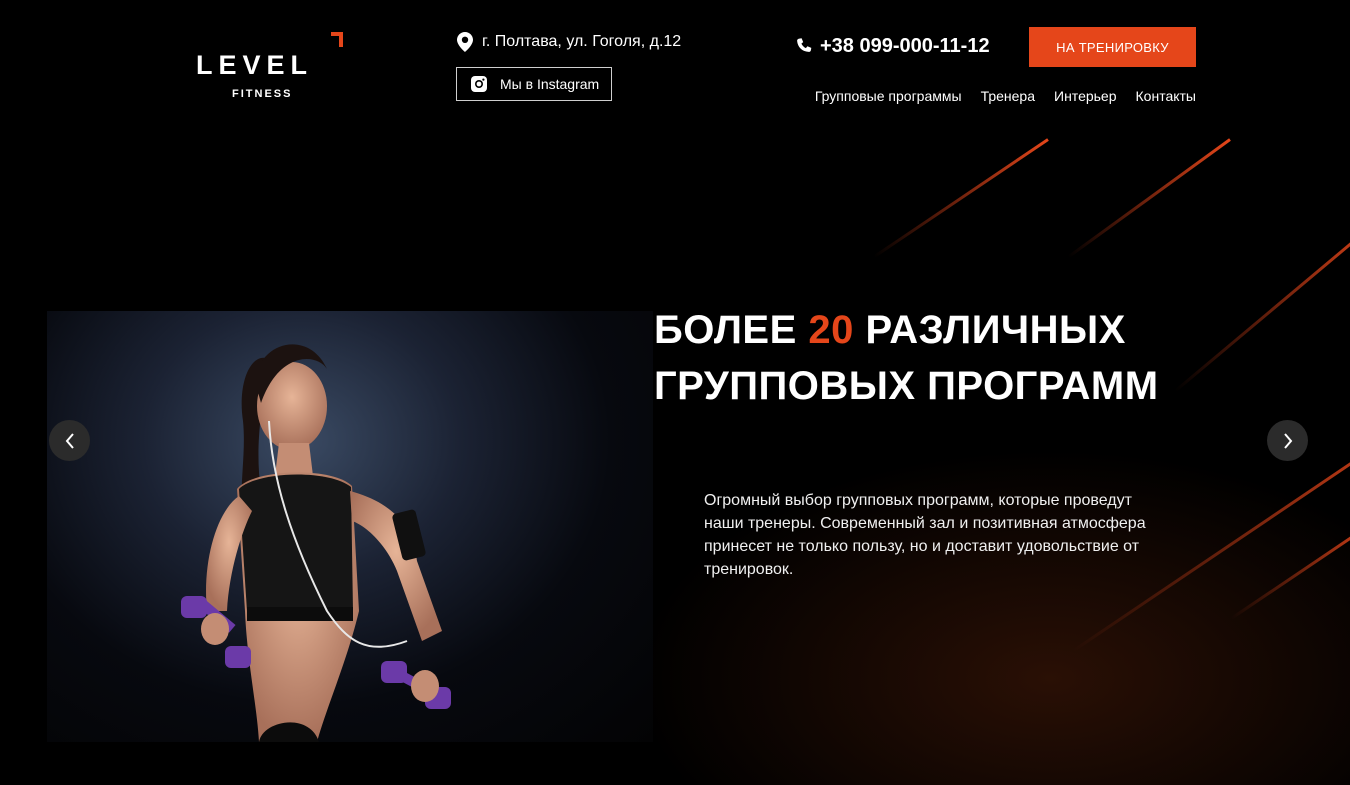  What do you see at coordinates (337, 39) in the screenshot?
I see `logo-corner-mark` at bounding box center [337, 39].